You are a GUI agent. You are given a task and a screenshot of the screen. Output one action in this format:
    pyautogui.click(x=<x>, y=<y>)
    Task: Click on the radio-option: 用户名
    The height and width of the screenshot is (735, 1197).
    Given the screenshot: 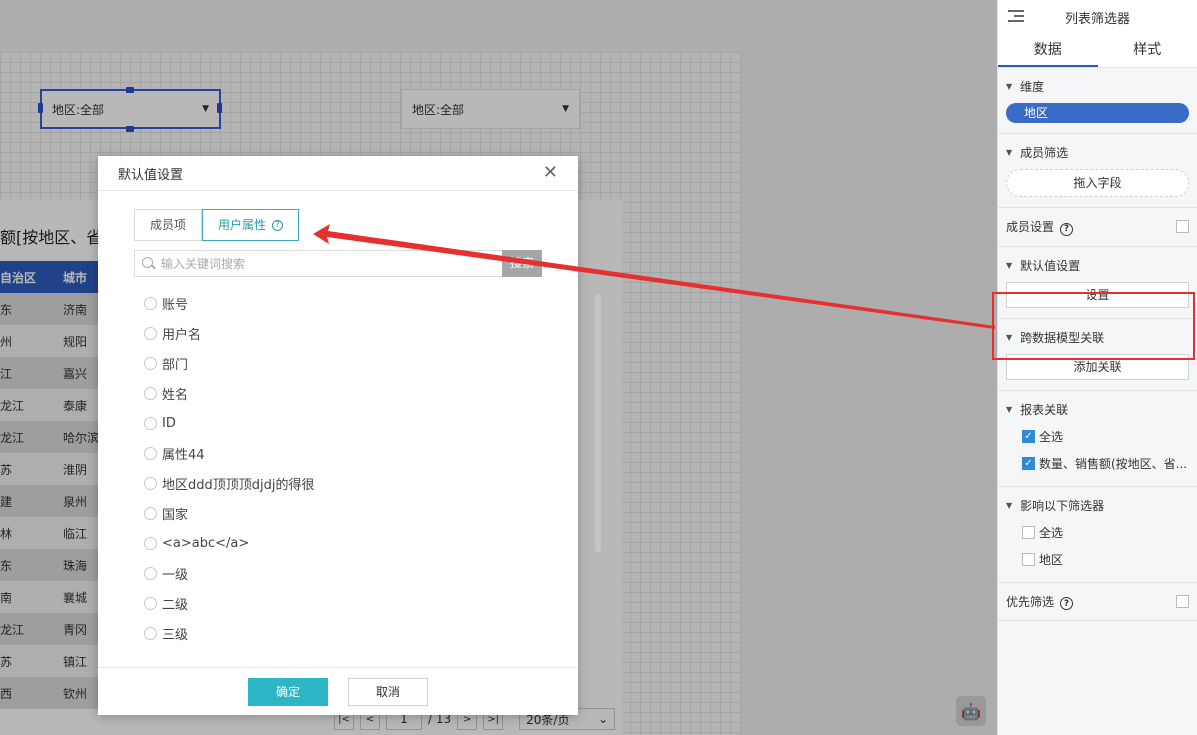 What is the action you would take?
    pyautogui.click(x=344, y=333)
    